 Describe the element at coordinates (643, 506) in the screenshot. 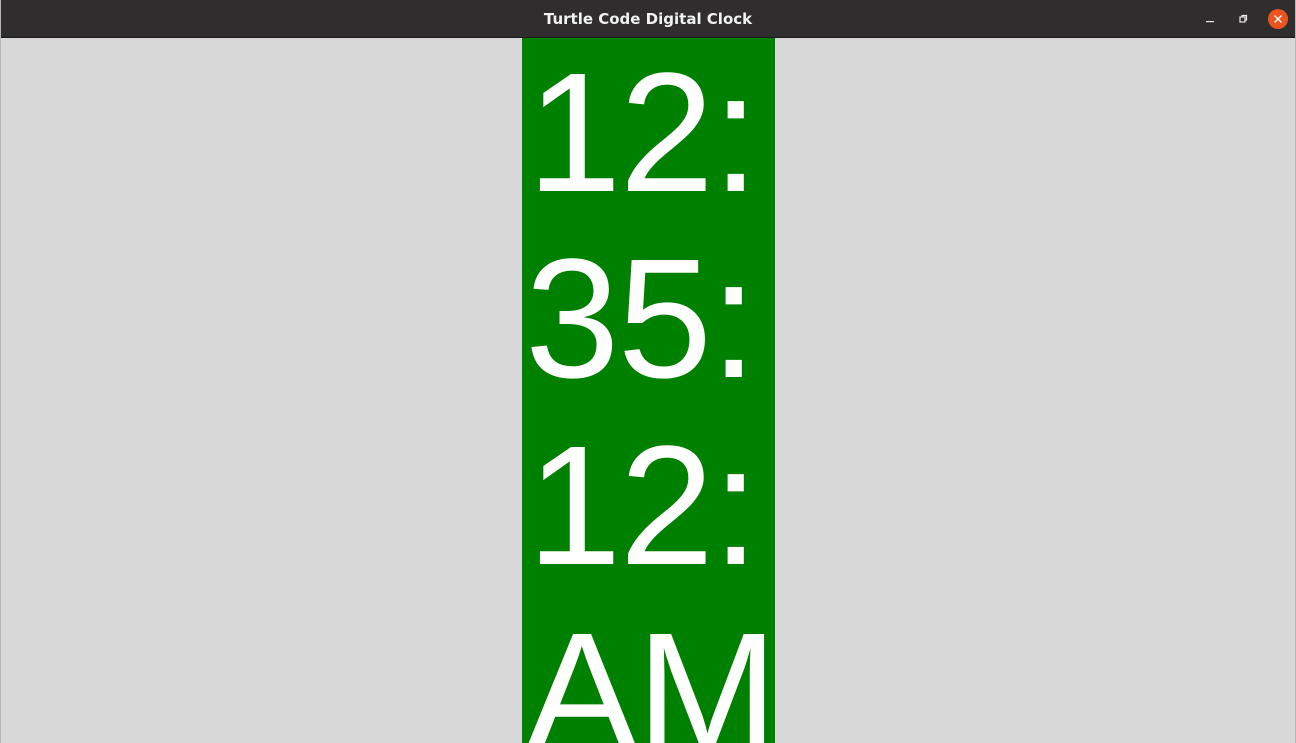

I see `clock-seconds: 12:` at that location.